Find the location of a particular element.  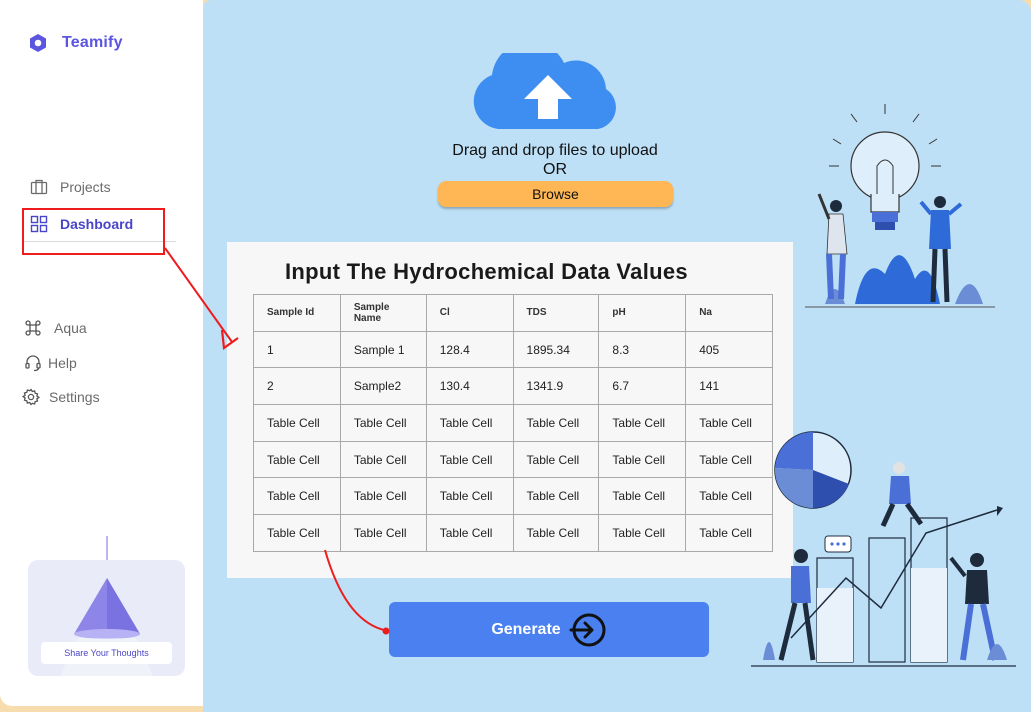

brand: Teamify is located at coordinates (75, 43).